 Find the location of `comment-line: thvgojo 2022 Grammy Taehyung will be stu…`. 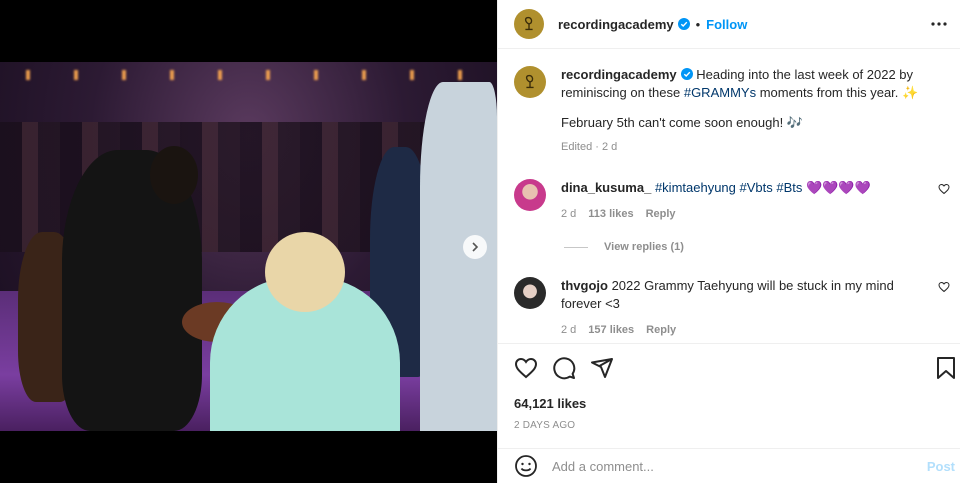

comment-line: thvgojo 2022 Grammy Taehyung will be stu… is located at coordinates (738, 295).